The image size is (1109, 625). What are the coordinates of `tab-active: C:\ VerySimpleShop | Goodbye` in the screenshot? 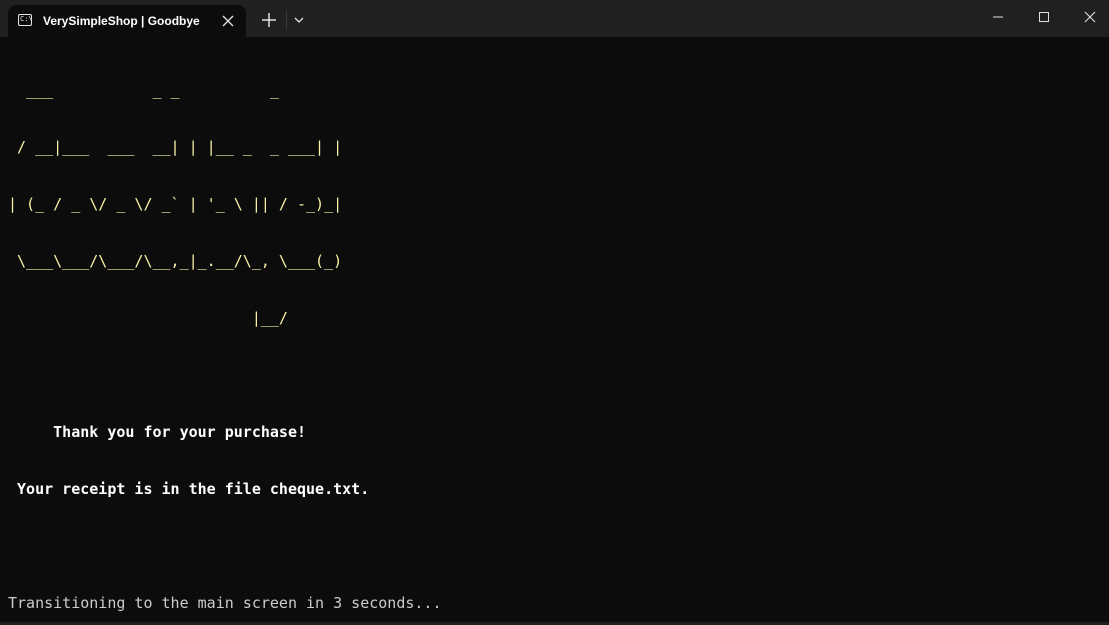 It's located at (127, 21).